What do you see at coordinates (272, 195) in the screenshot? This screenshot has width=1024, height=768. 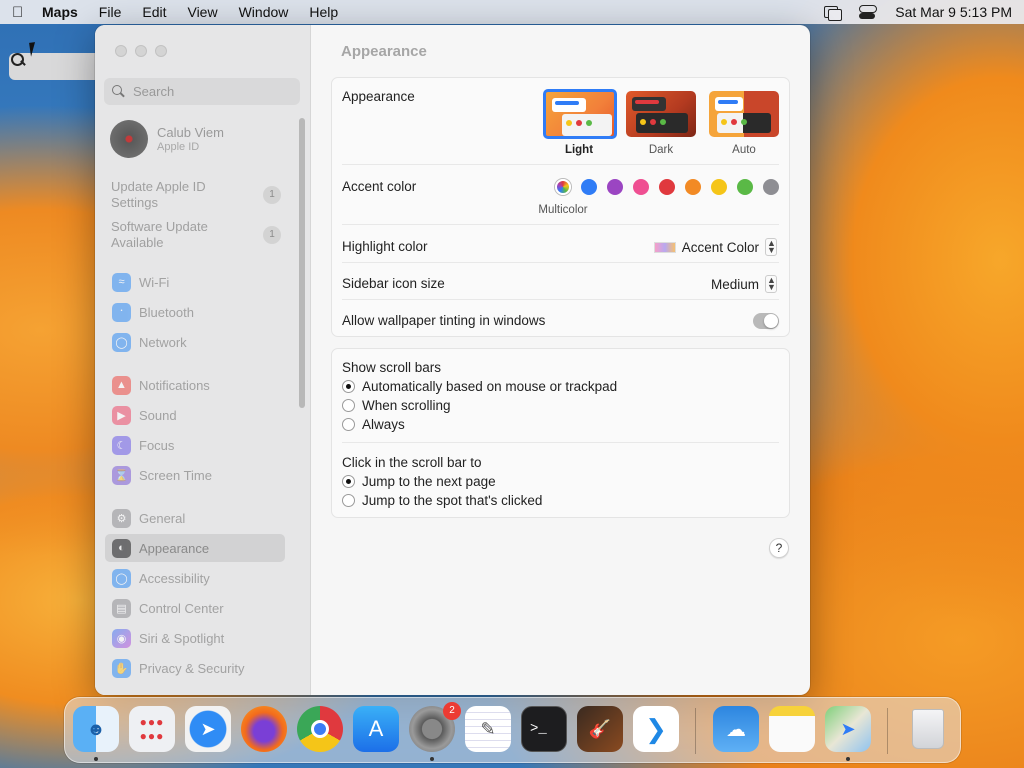 I see `notice-badge: 1` at bounding box center [272, 195].